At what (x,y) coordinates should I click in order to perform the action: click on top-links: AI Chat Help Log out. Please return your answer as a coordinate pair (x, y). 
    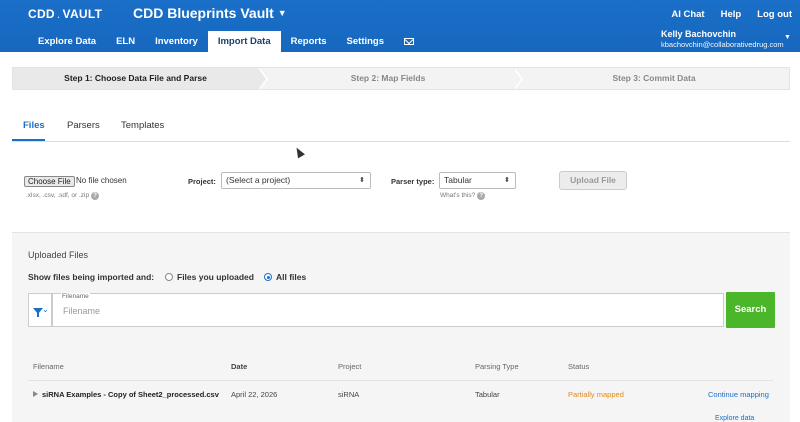
    Looking at the image, I should click on (731, 14).